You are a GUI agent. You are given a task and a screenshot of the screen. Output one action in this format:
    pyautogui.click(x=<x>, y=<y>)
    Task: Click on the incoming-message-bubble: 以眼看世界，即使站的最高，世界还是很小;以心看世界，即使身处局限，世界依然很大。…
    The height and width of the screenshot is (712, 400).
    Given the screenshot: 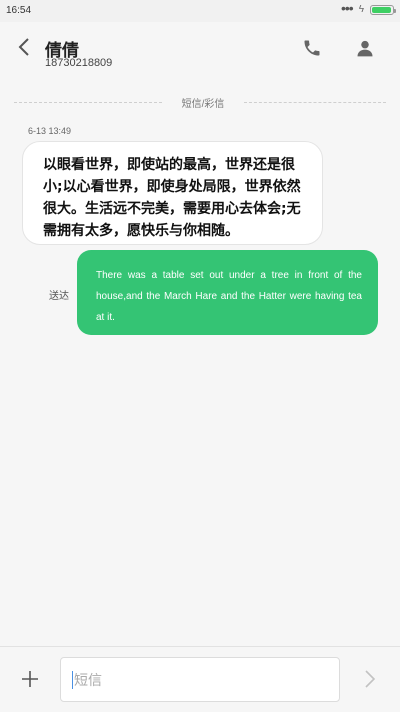 What is the action you would take?
    pyautogui.click(x=172, y=193)
    